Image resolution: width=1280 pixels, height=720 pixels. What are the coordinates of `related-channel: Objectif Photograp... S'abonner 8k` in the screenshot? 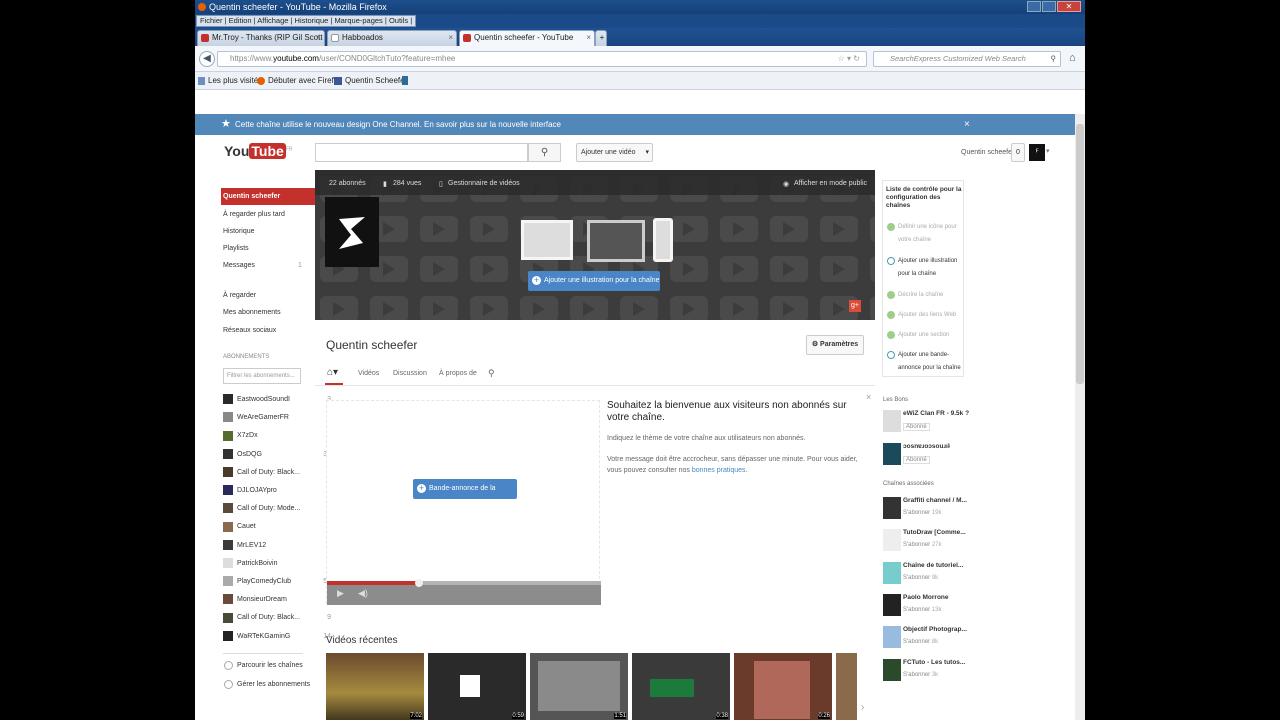 It's located at (928, 641).